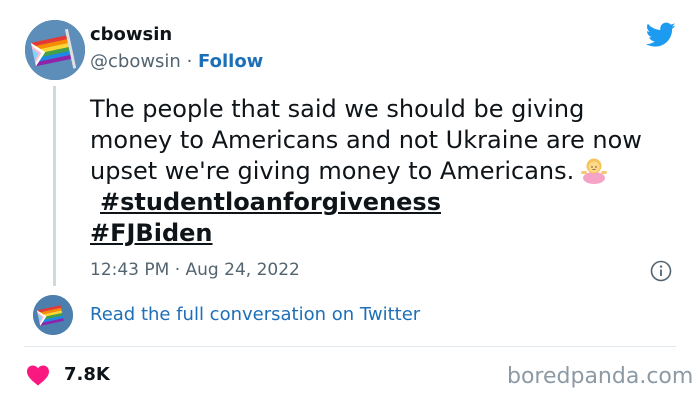 The width and height of the screenshot is (700, 400). What do you see at coordinates (230, 61) in the screenshot?
I see `follow-button: Follow` at bounding box center [230, 61].